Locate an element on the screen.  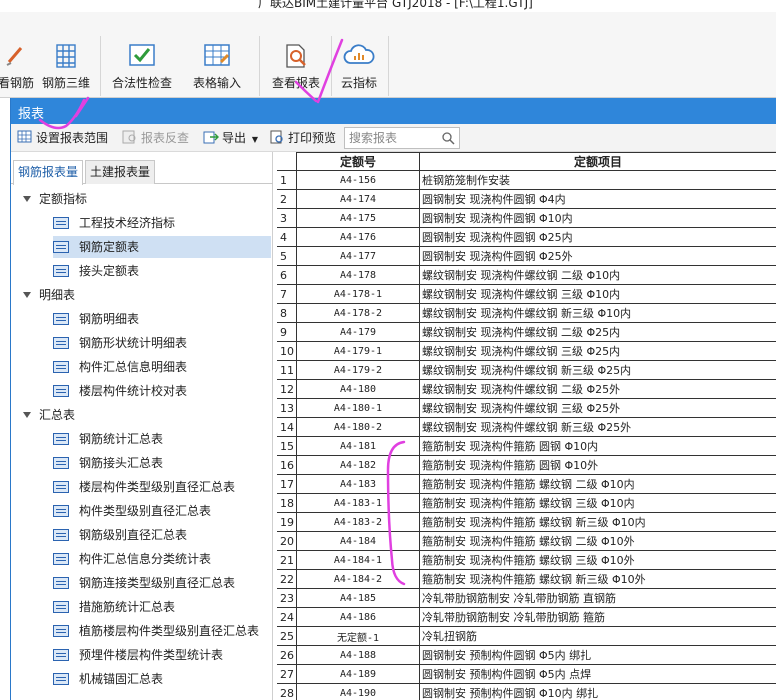
quota-item-cell: 圆钢制安 现浇构件圆钢 Φ25内 is located at coordinates (597, 237).